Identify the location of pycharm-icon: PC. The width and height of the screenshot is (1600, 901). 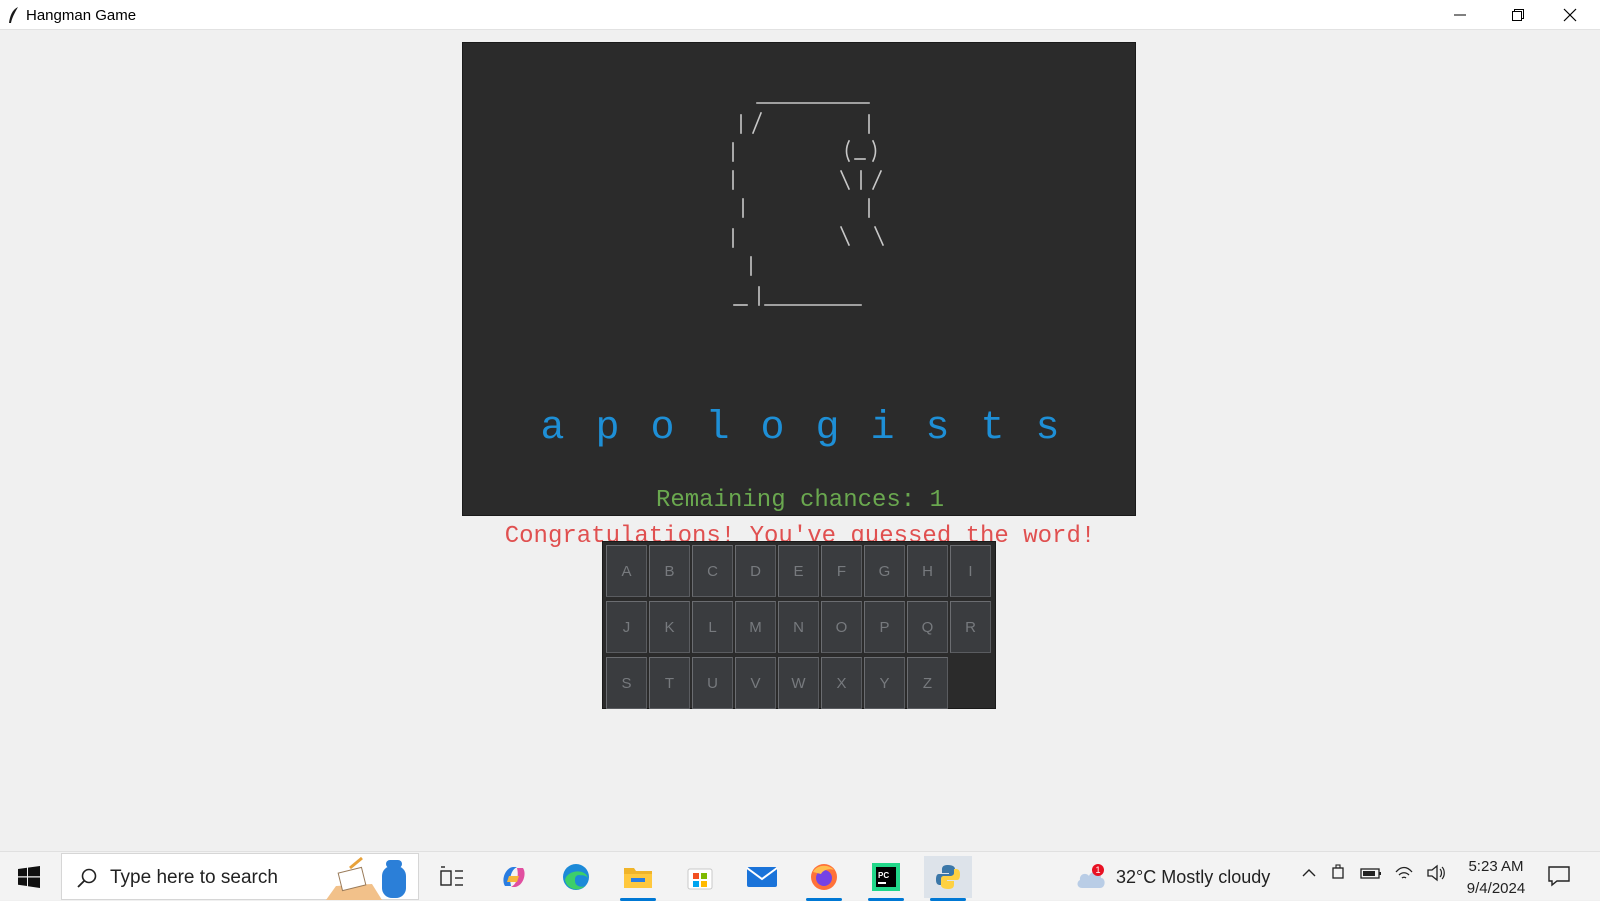
(886, 877).